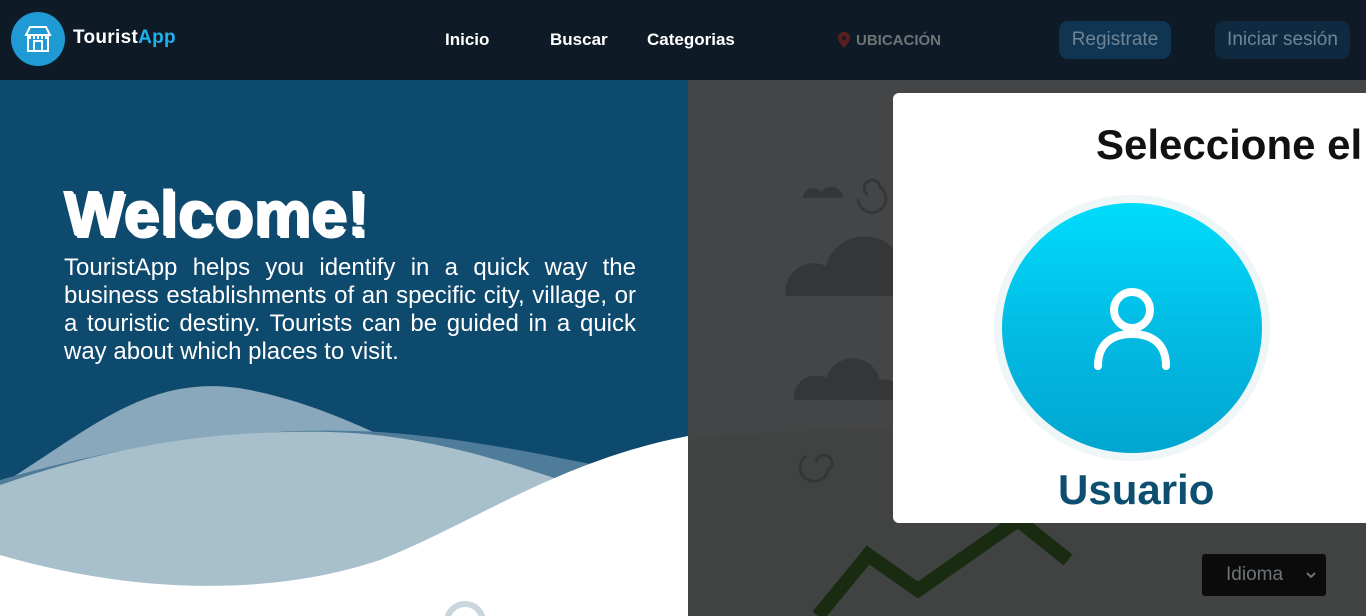 This screenshot has height=616, width=1366. I want to click on user-icon, so click(1132, 329).